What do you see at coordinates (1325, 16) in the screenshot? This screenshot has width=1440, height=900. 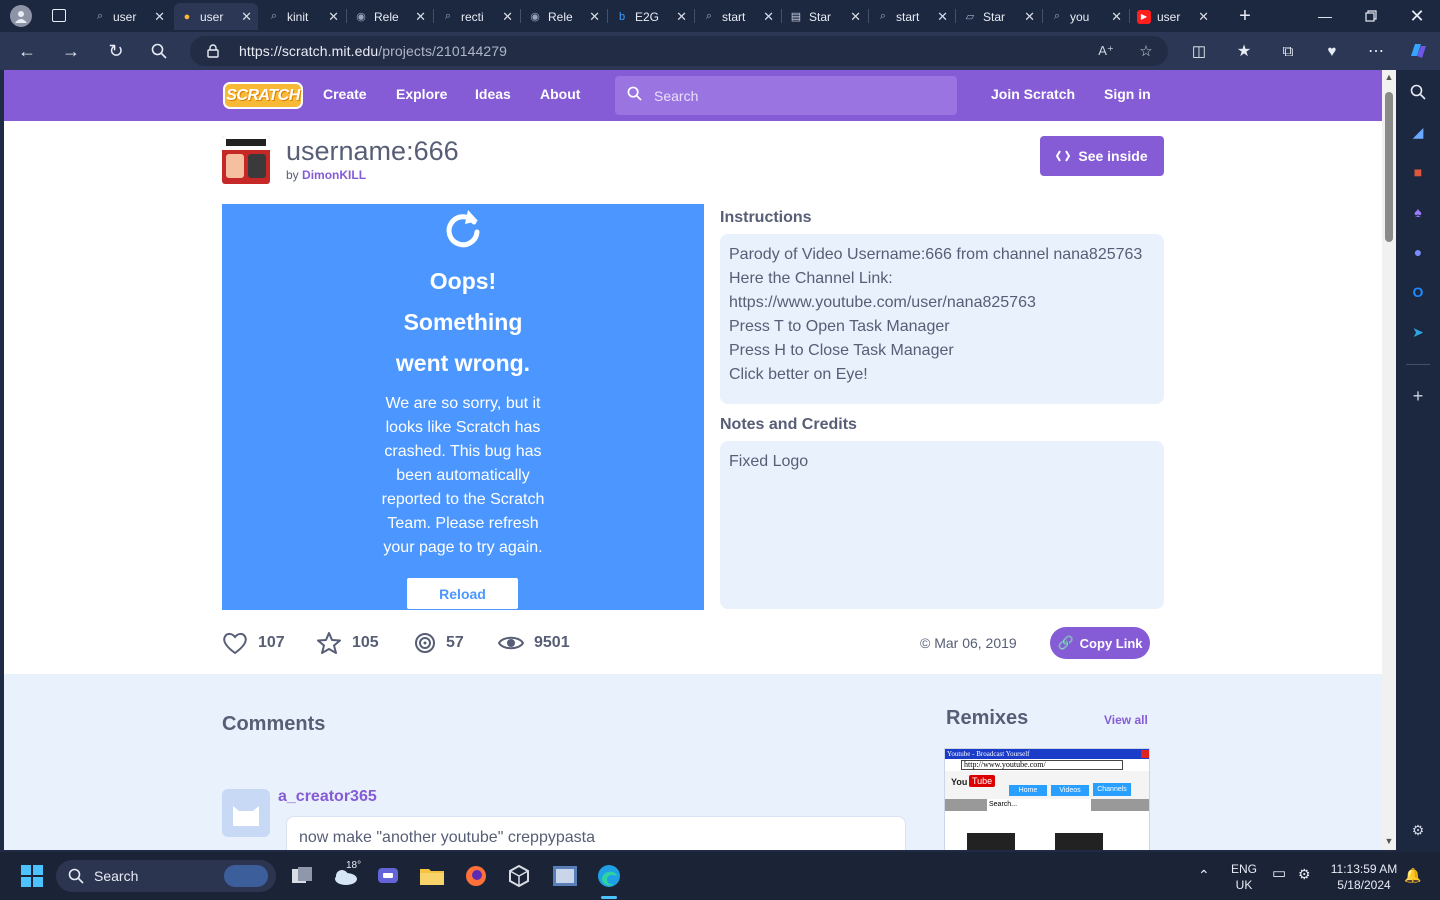 I see `minimize-button: —` at bounding box center [1325, 16].